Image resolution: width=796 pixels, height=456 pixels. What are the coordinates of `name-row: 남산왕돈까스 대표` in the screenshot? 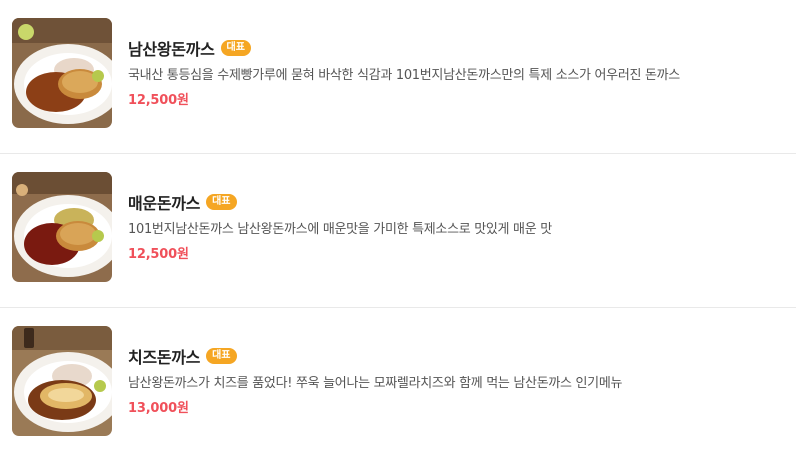 It's located at (457, 48).